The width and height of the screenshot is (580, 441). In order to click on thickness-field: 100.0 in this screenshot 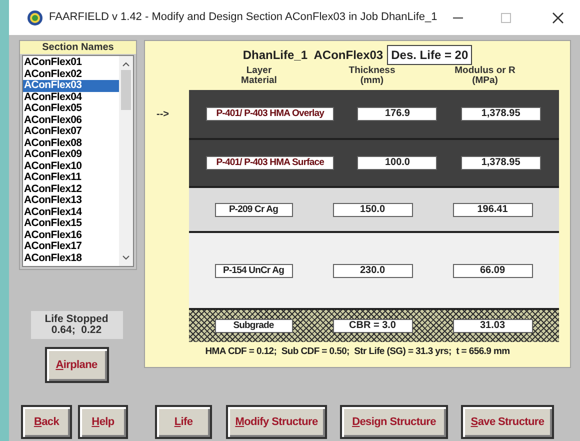, I will do `click(397, 163)`.